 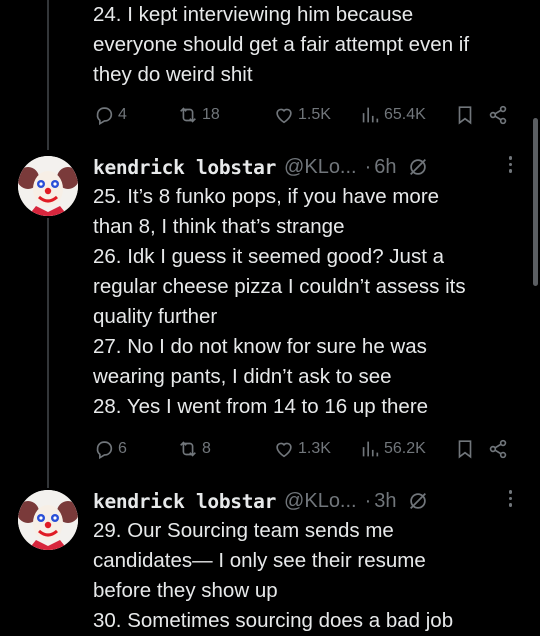 I want to click on reply-button: 6, so click(x=110, y=449).